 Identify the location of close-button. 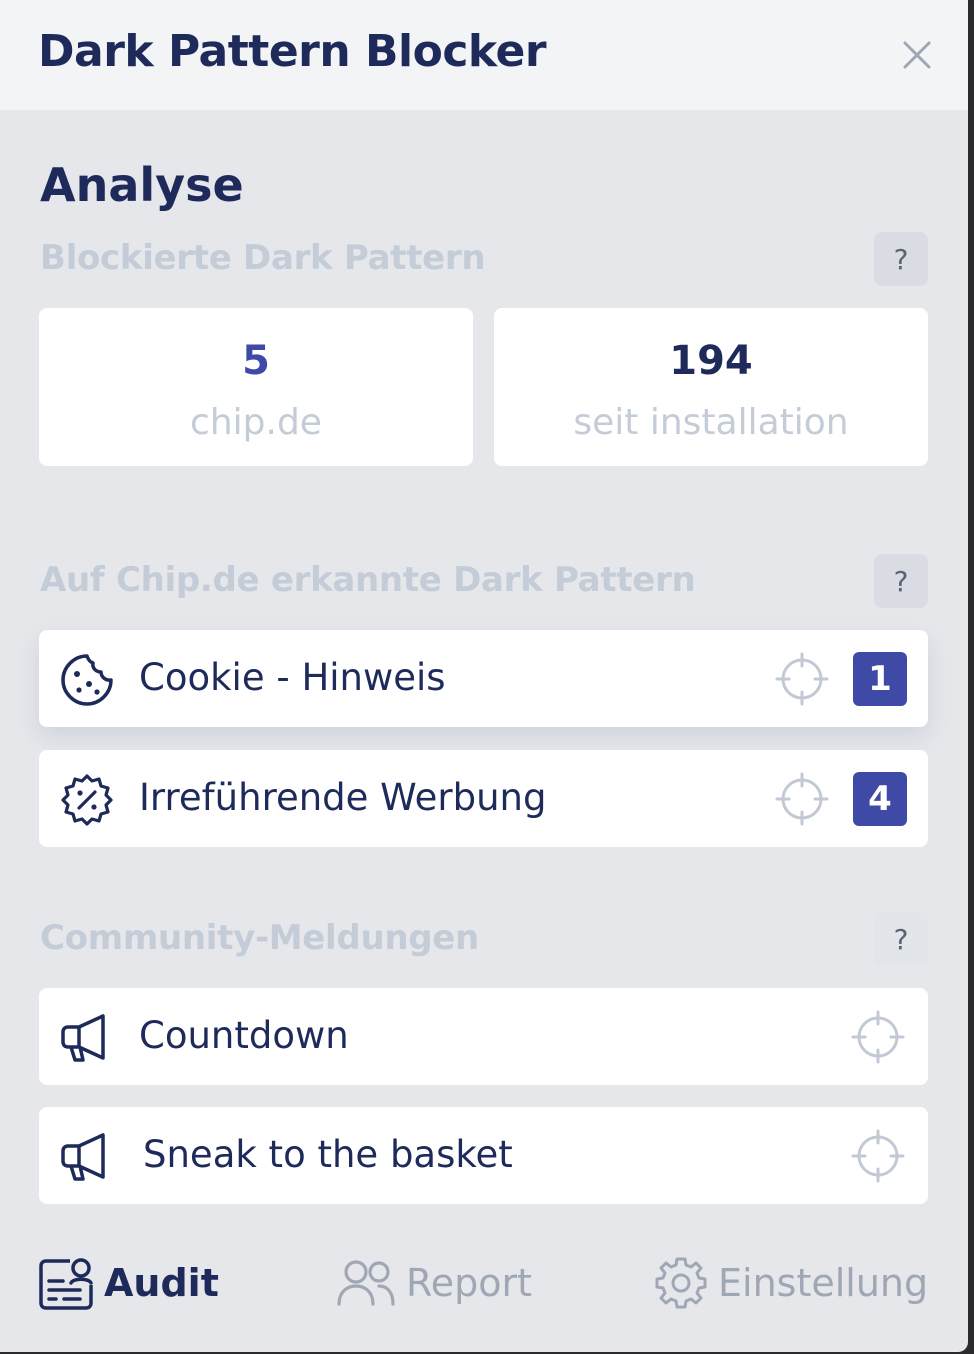
(917, 55).